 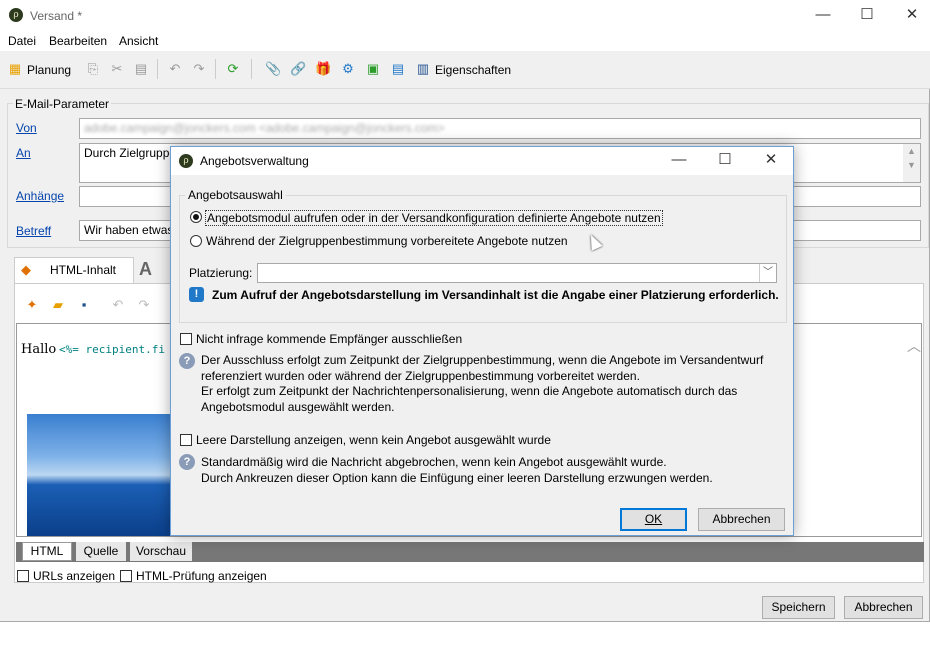 I want to click on tab-html-content: ◆ HTML-Inhalt, so click(x=74, y=270).